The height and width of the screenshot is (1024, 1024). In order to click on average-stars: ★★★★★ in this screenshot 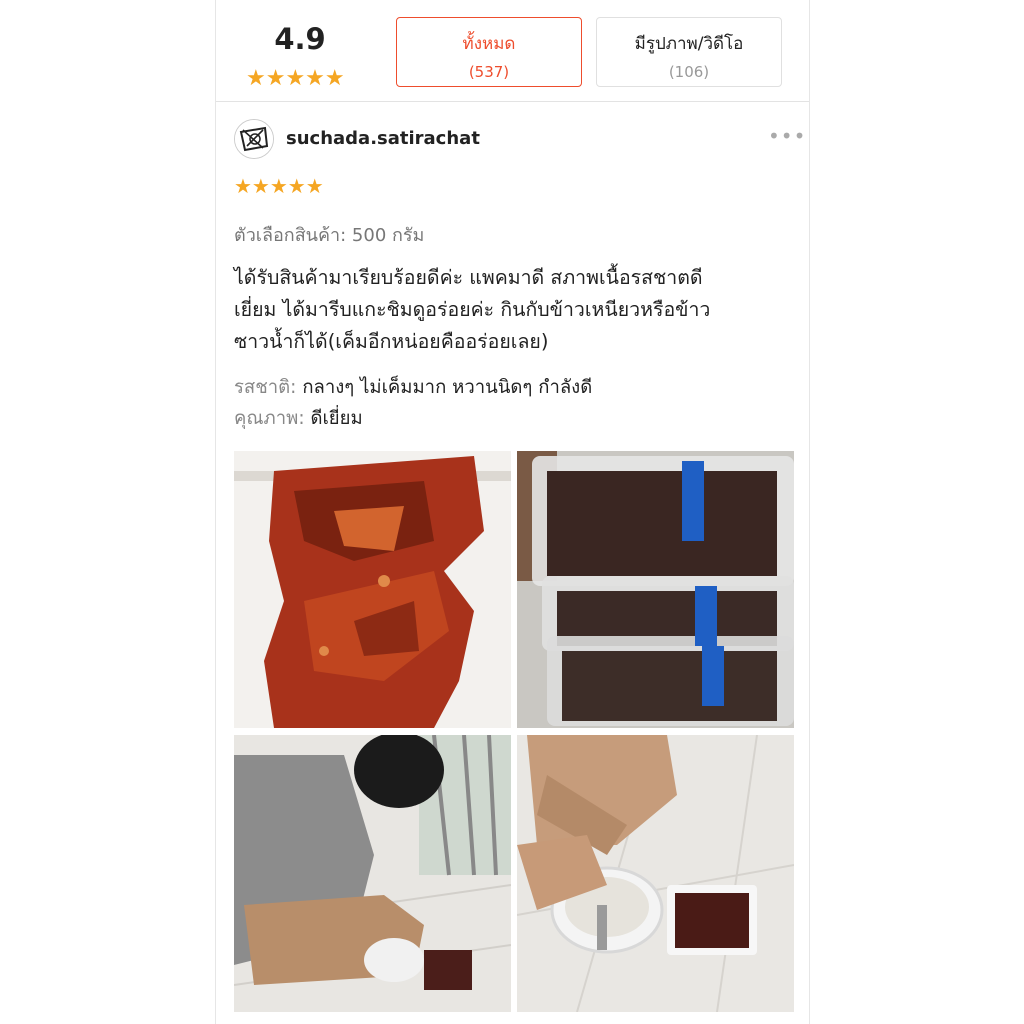, I will do `click(295, 78)`.